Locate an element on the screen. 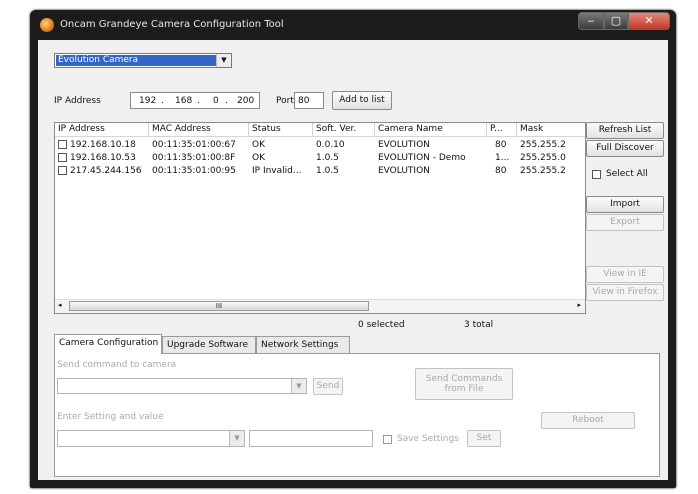  refresh-list-button: Refresh List is located at coordinates (625, 130).